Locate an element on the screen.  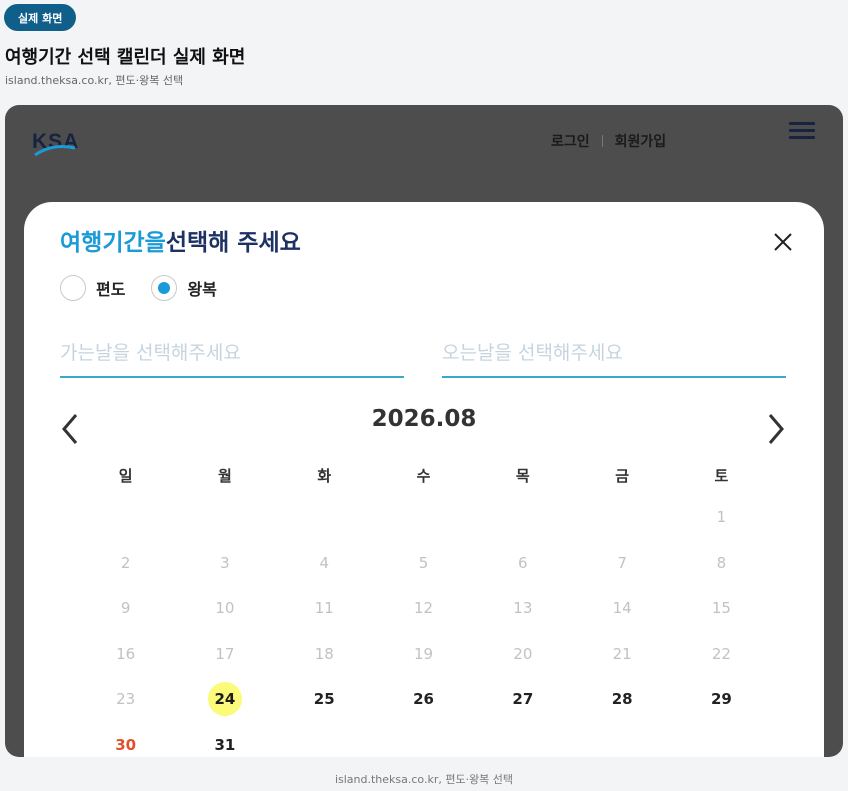
calendar-week-row: 16 17 18 19 20 21 22 is located at coordinates (423, 654).